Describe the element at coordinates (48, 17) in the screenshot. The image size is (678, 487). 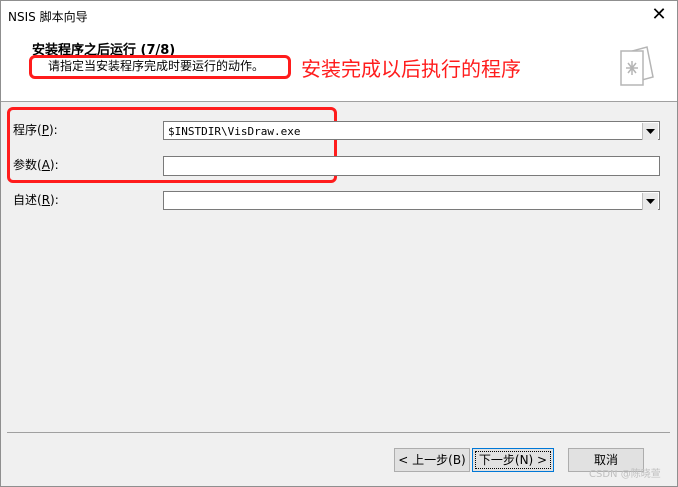
I see `window-title: NSIS 脚本向导` at that location.